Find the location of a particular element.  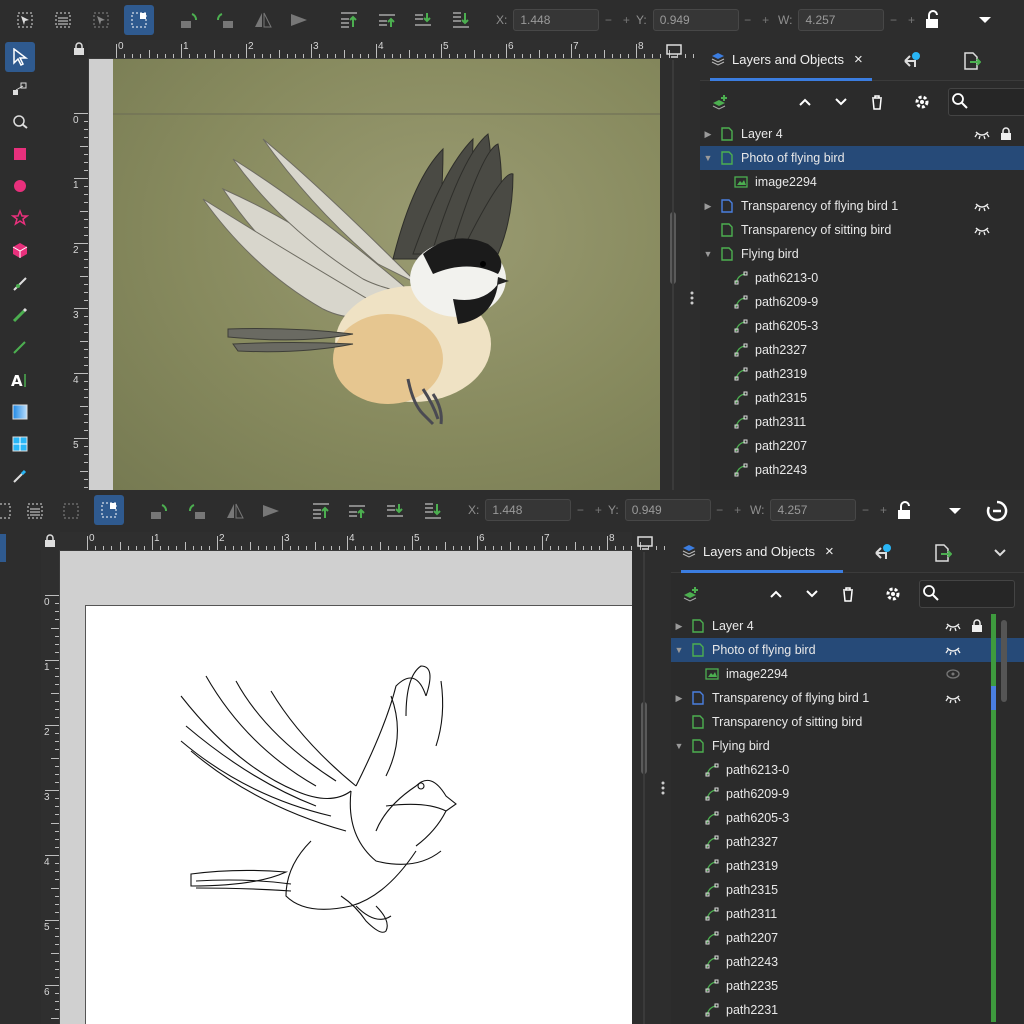

w-field: W: 4.257 − + is located at coordinates (849, 20).